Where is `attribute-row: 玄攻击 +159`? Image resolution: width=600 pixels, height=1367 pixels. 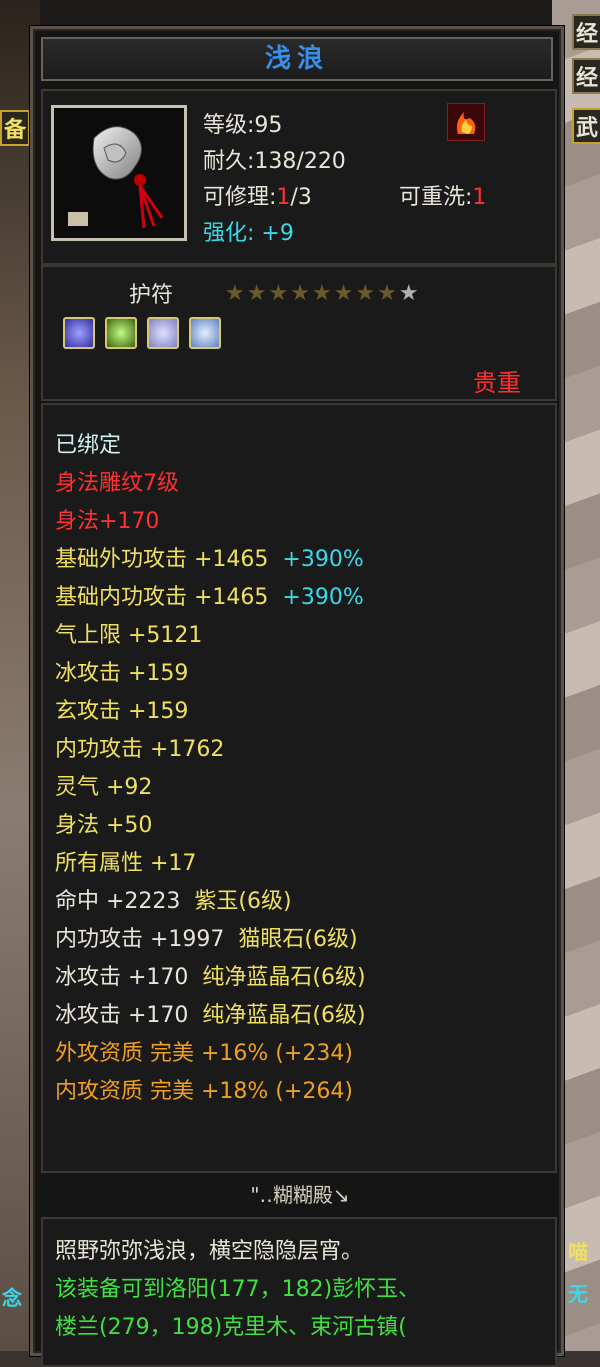
attribute-row: 玄攻击 +159 is located at coordinates (121, 709).